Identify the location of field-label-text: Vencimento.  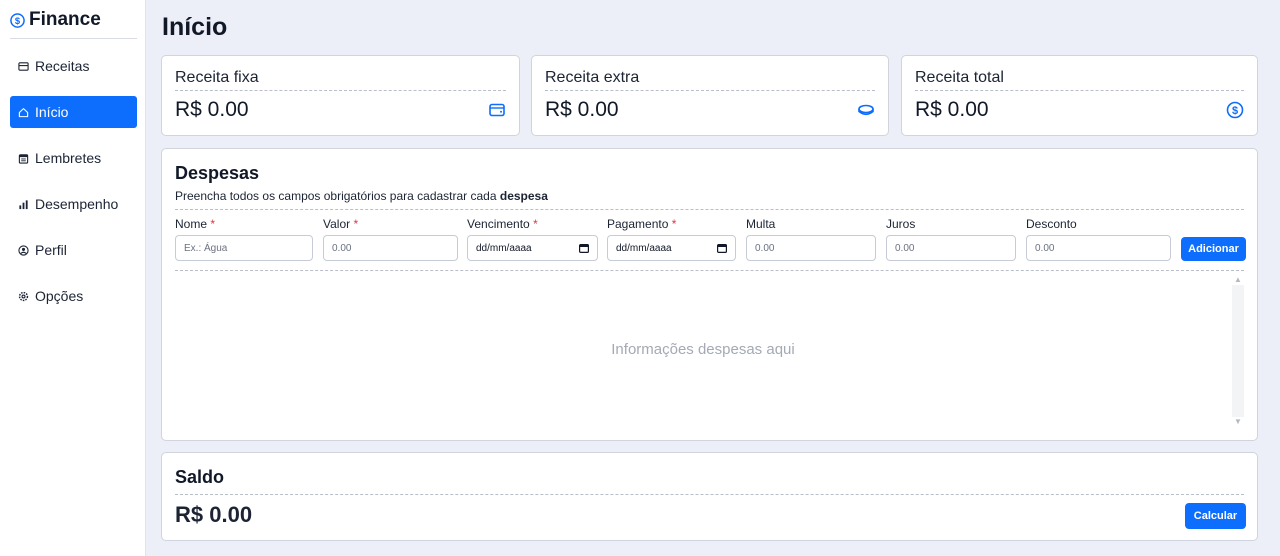
(498, 224).